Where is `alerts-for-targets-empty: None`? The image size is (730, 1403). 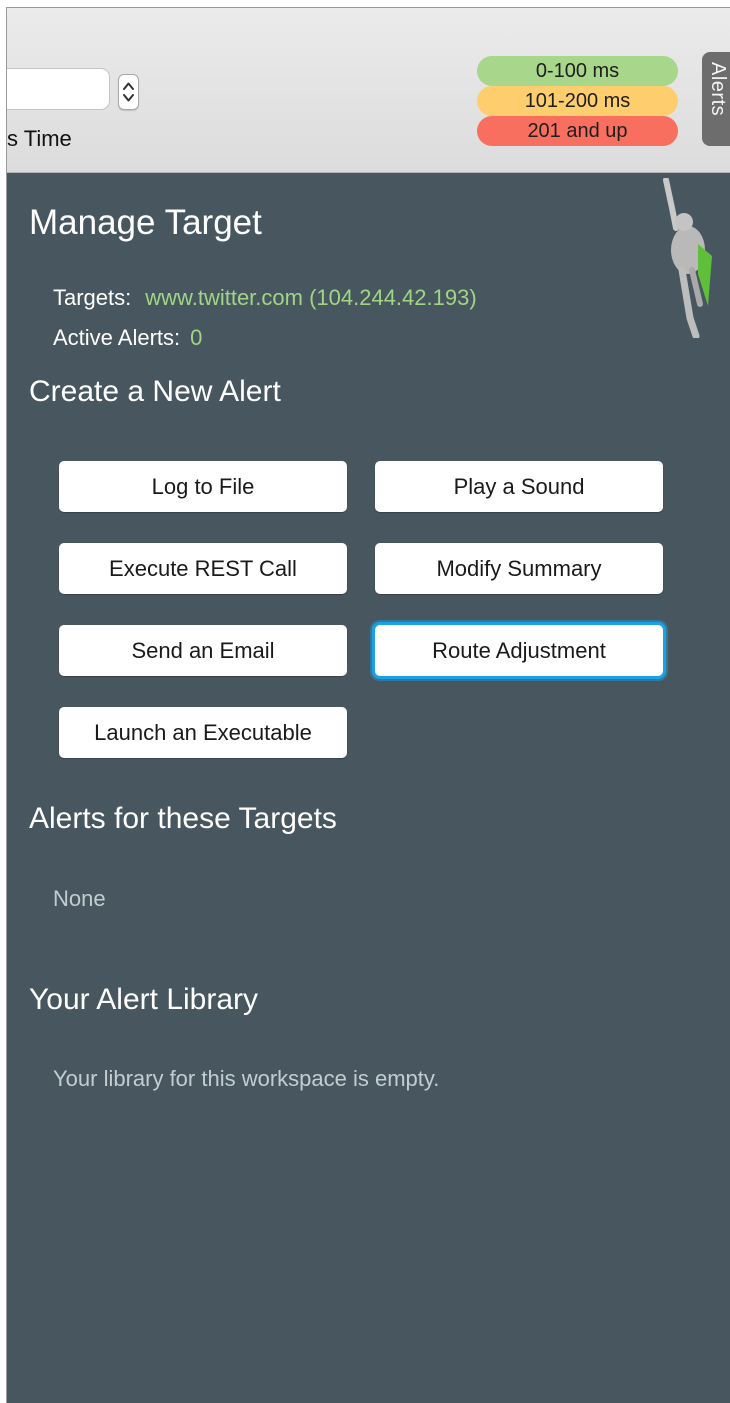
alerts-for-targets-empty: None is located at coordinates (79, 898).